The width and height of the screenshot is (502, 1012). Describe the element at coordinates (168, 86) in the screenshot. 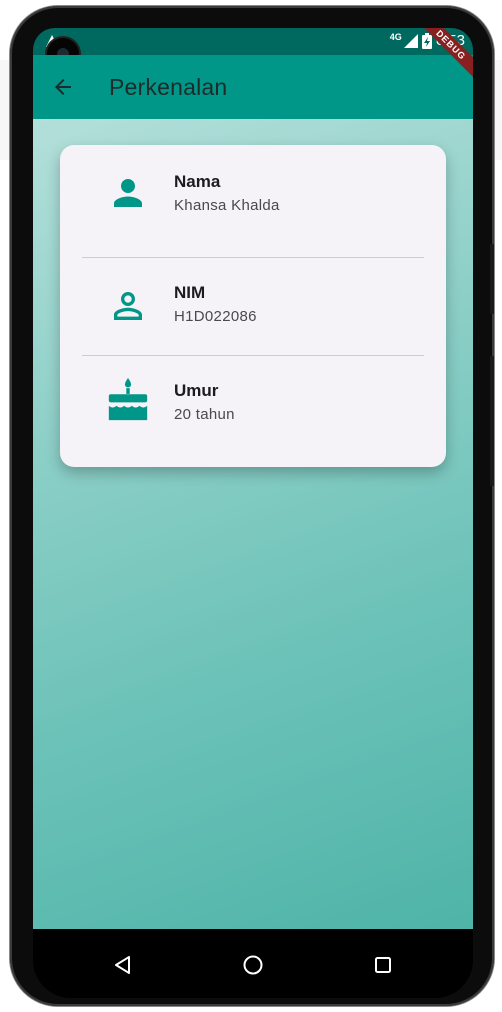

I see `page-title: Perkenalan` at that location.